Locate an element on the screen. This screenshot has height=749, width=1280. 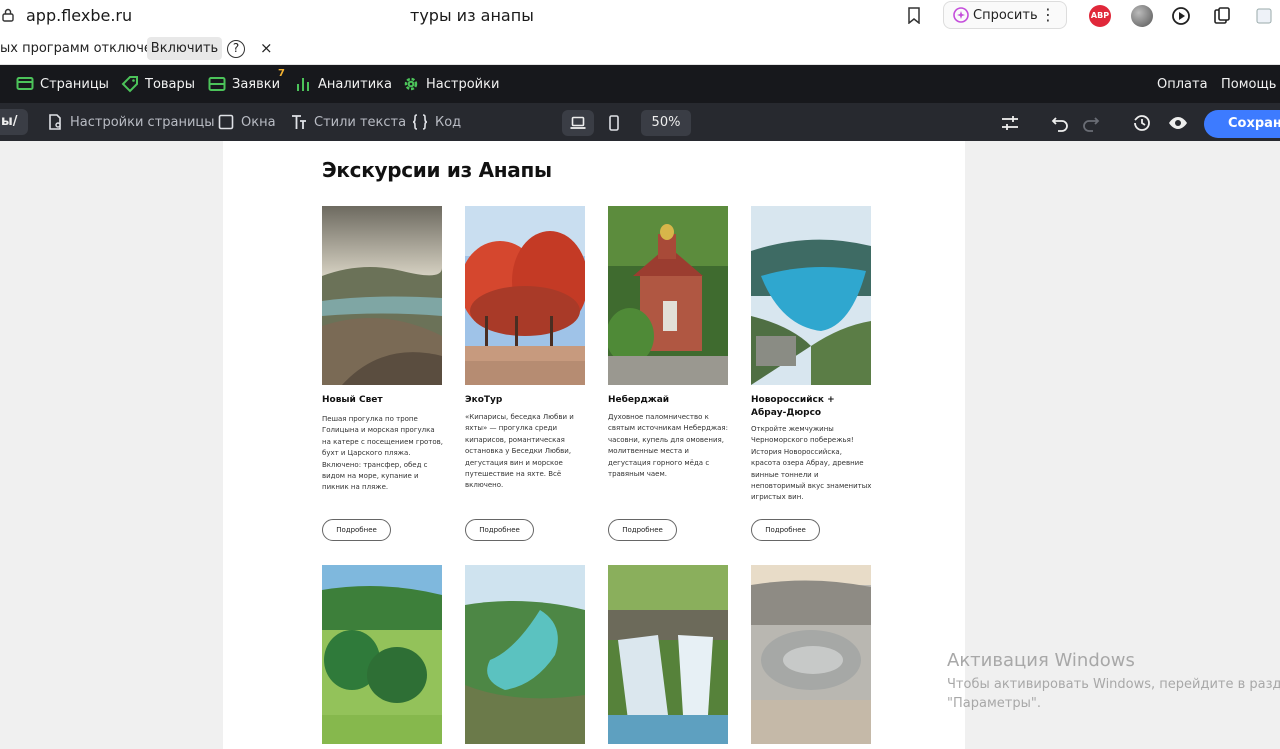
undo-icon is located at coordinates (1060, 123).